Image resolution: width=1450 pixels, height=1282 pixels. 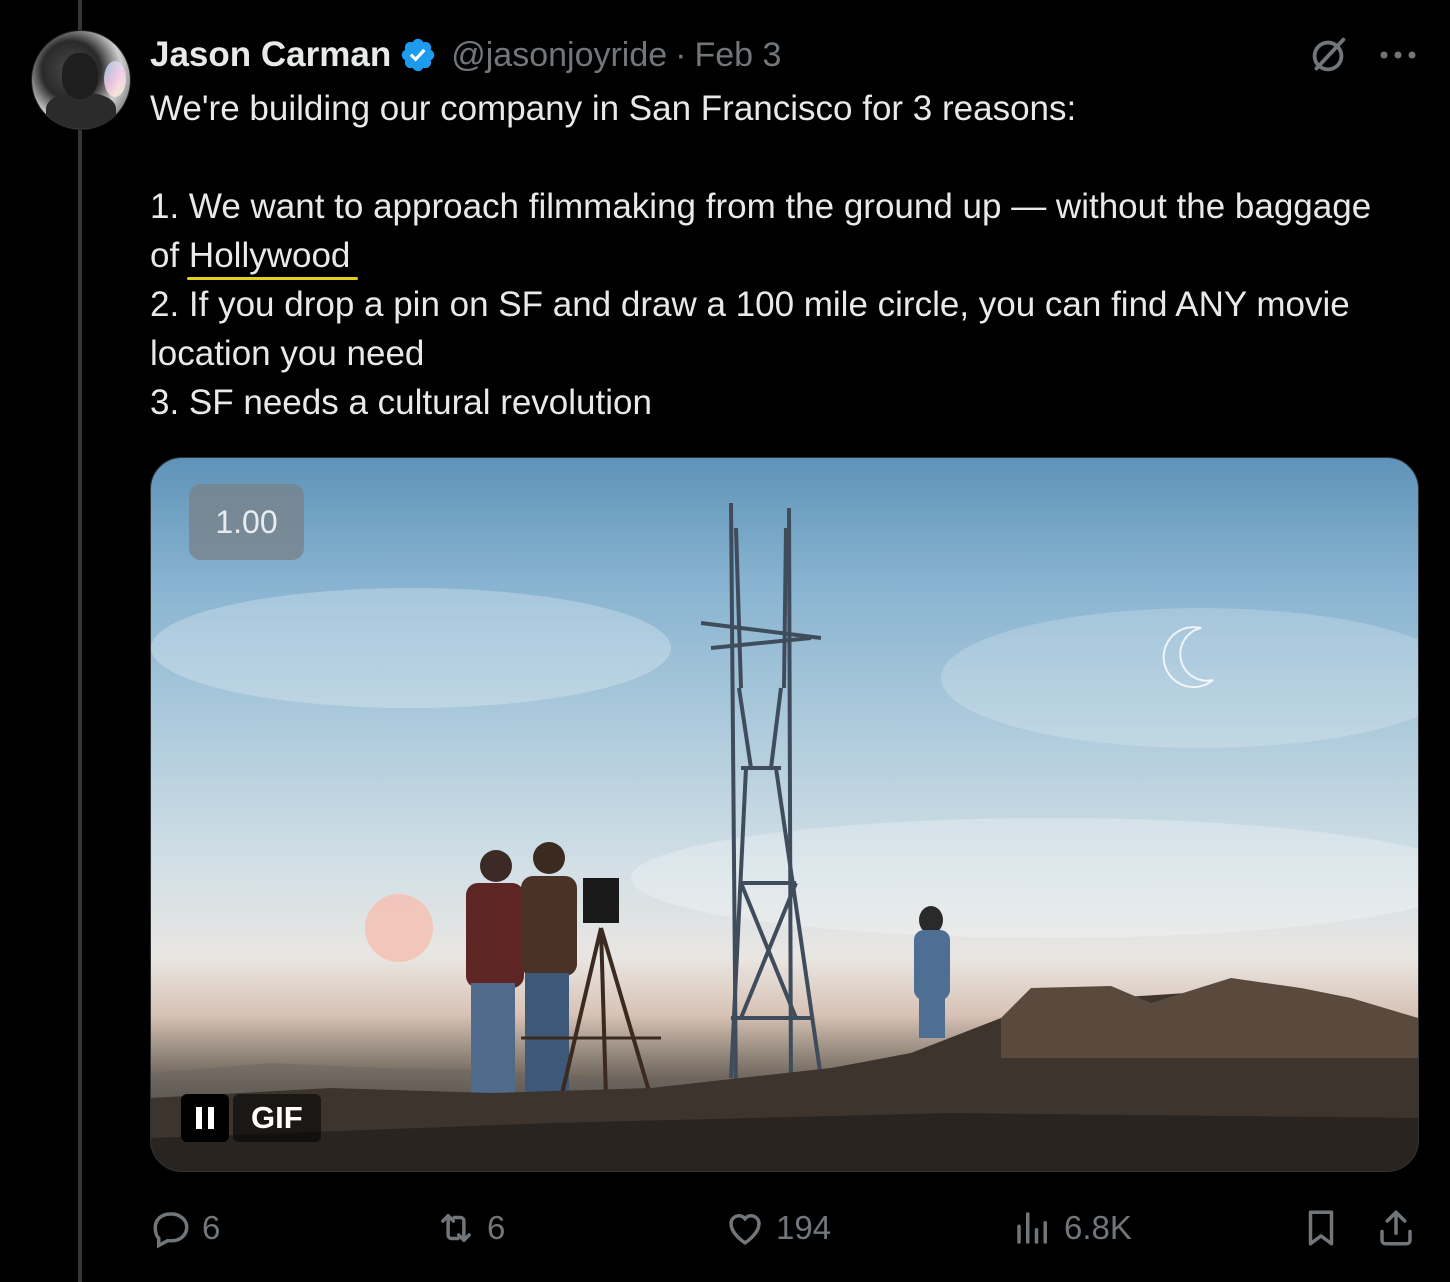 I want to click on avatar, so click(x=81, y=80).